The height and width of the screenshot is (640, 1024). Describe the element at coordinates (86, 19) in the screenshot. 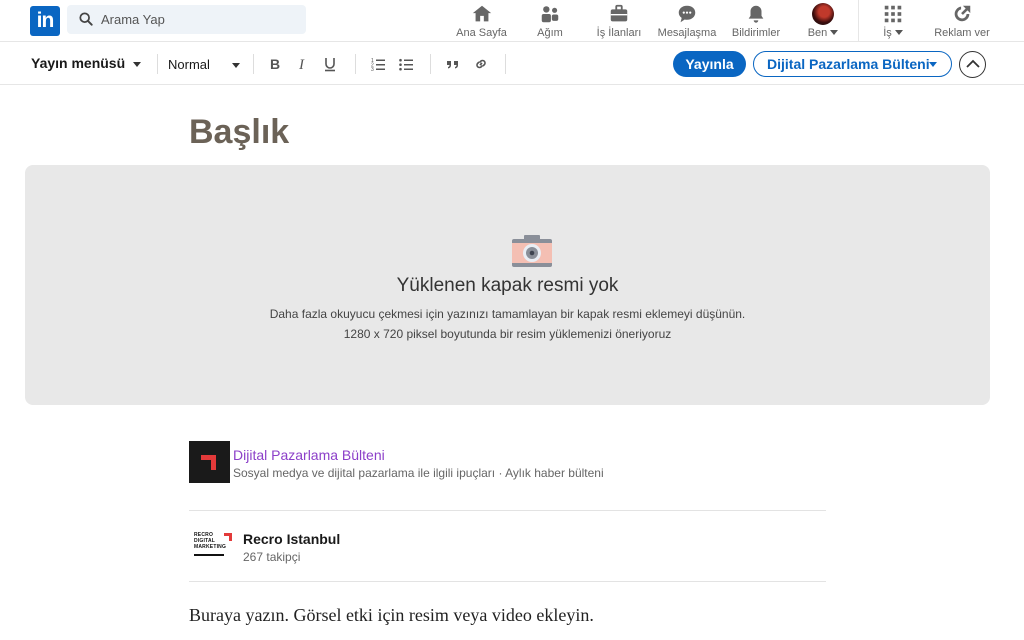

I see `search-icon` at that location.